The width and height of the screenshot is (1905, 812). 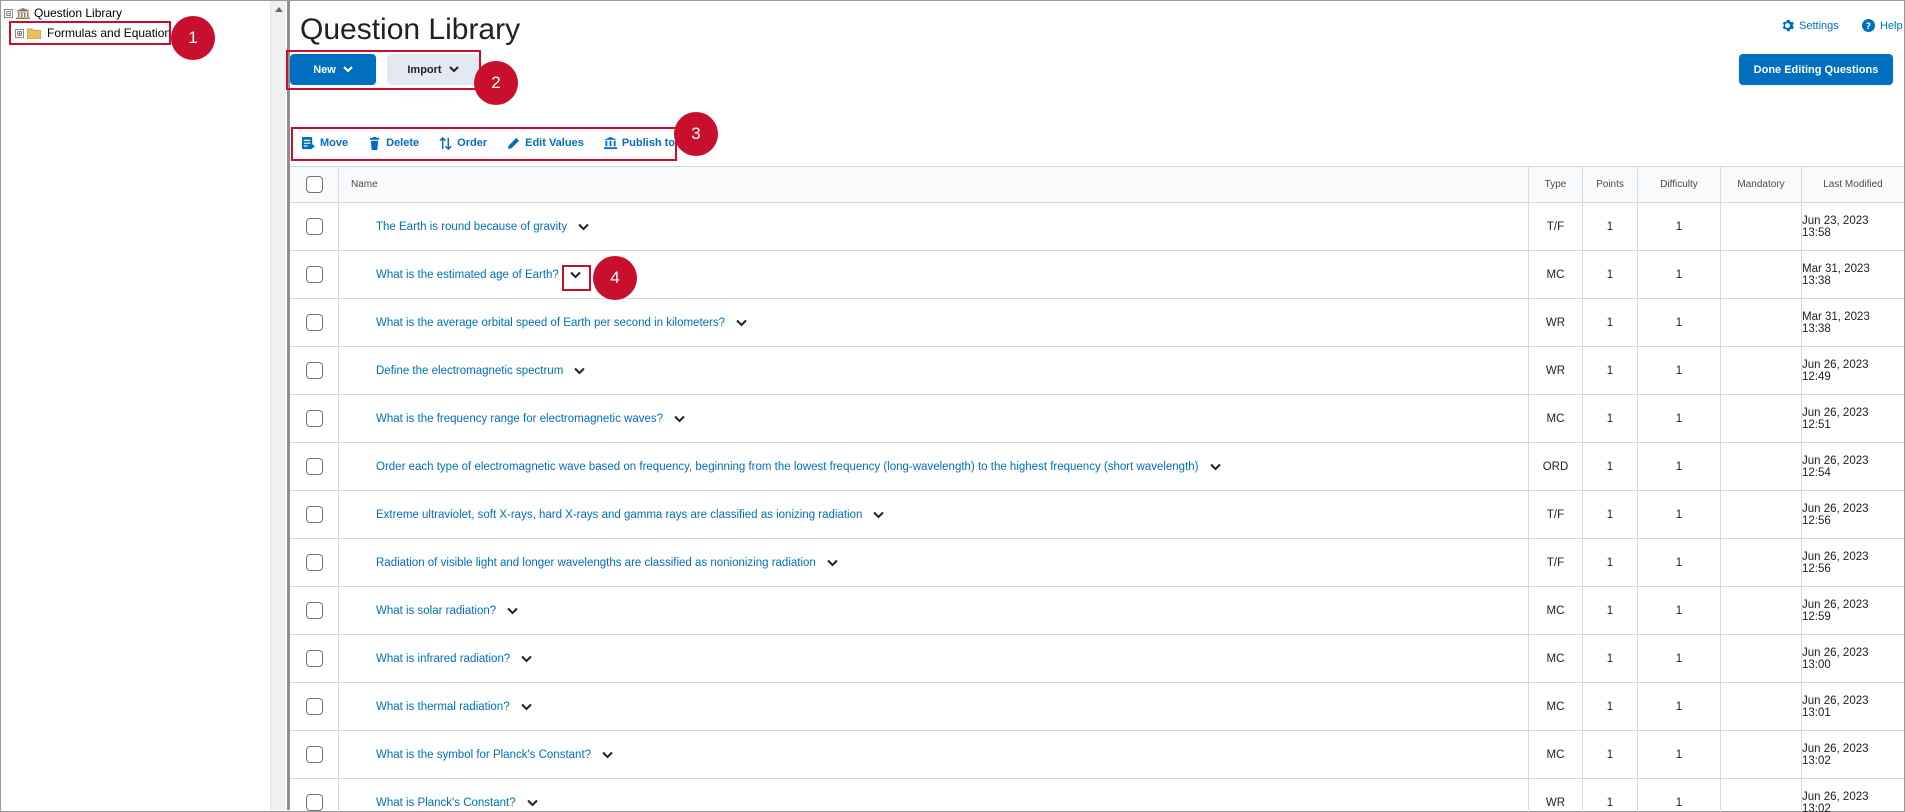 I want to click on help-link: ? Help, so click(x=1882, y=25).